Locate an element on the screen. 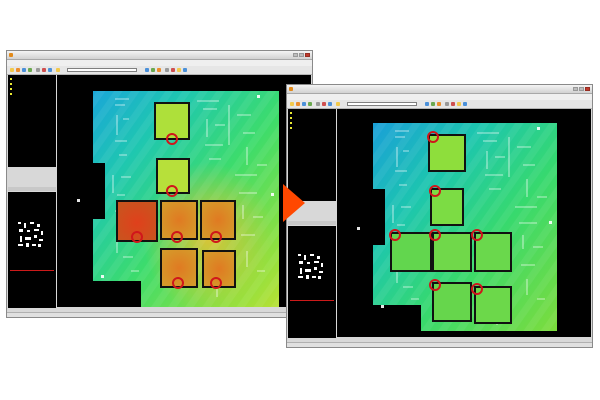  package-top is located at coordinates (447, 153).